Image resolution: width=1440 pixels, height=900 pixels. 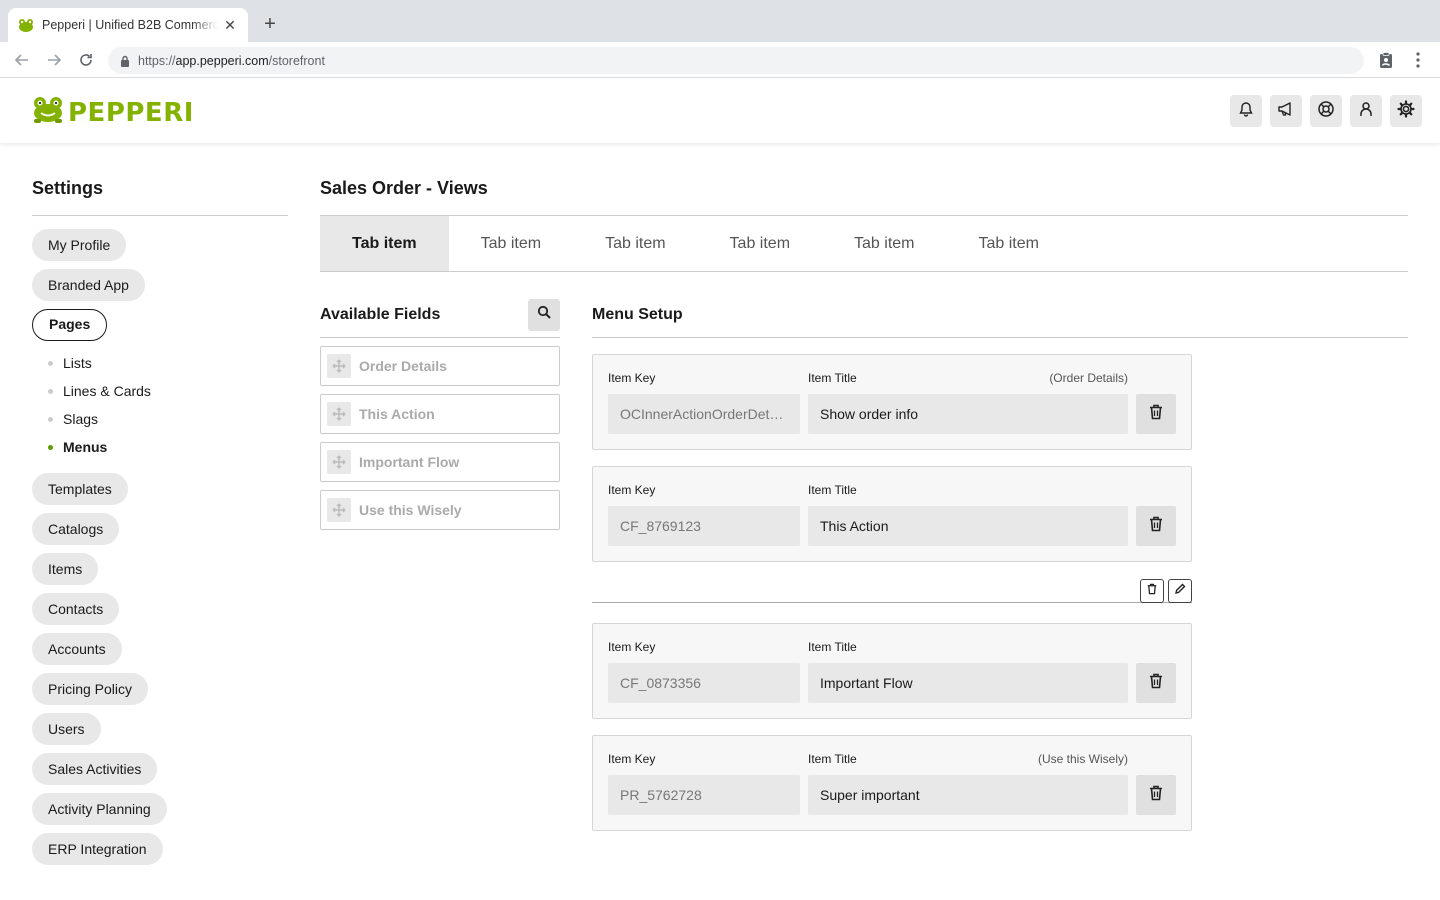 I want to click on available-fields-header: Available Fields, so click(x=440, y=318).